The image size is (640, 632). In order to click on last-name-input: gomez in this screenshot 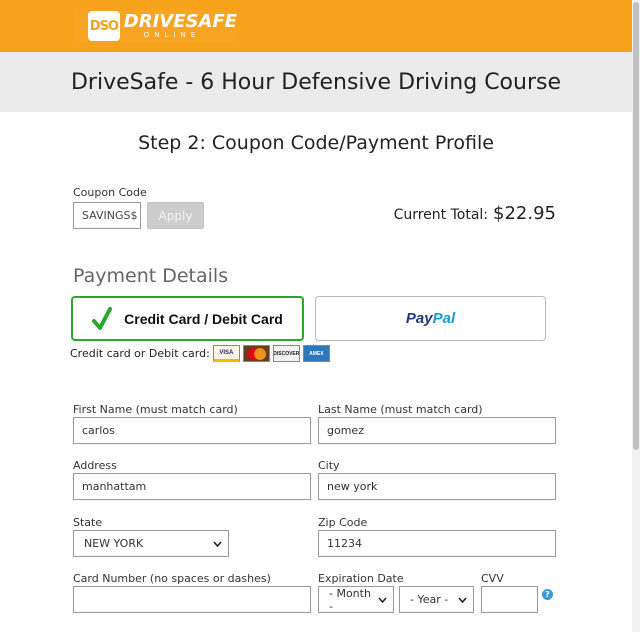, I will do `click(437, 430)`.